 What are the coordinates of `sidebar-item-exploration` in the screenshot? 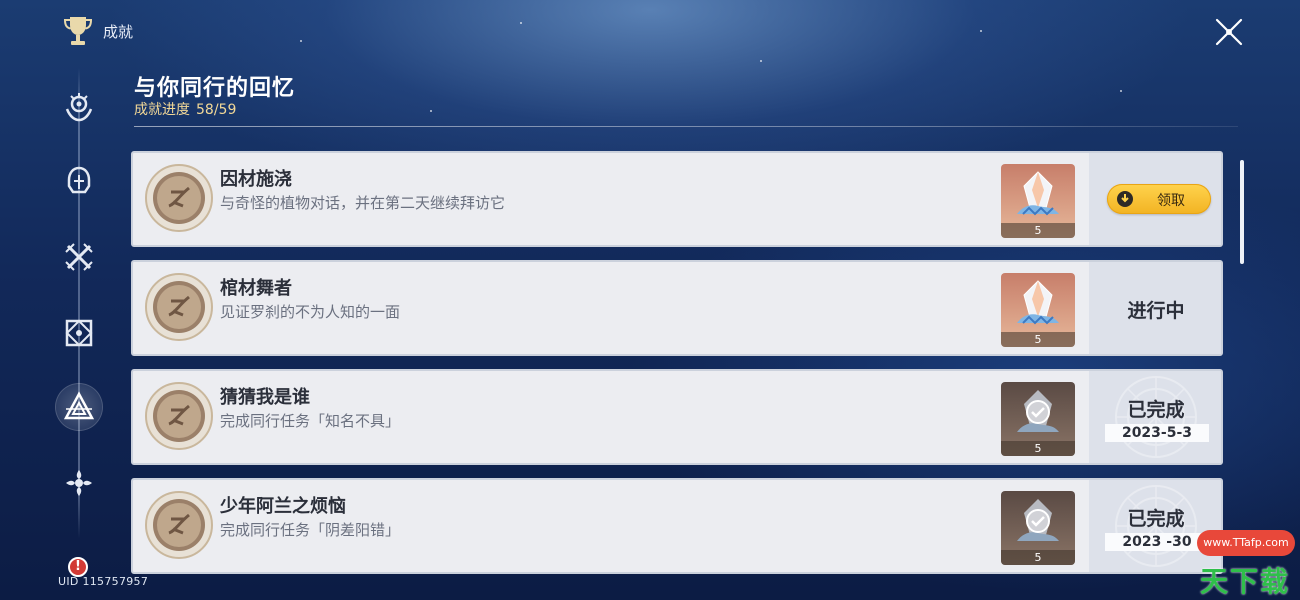 It's located at (79, 333).